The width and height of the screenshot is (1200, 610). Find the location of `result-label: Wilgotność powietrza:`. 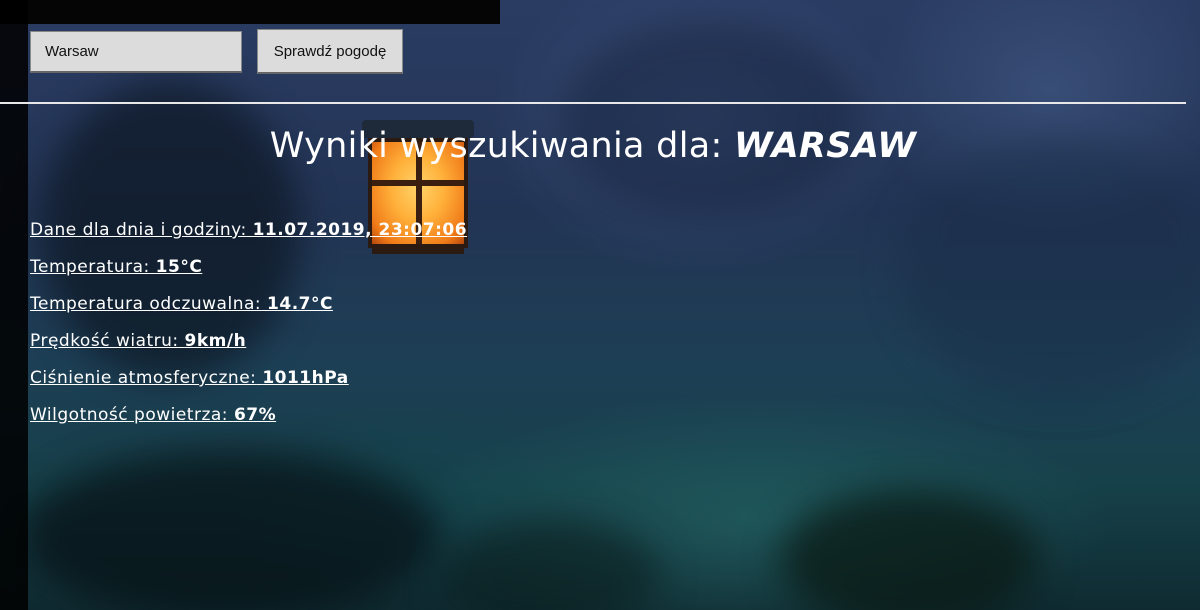

result-label: Wilgotność powietrza: is located at coordinates (129, 415).